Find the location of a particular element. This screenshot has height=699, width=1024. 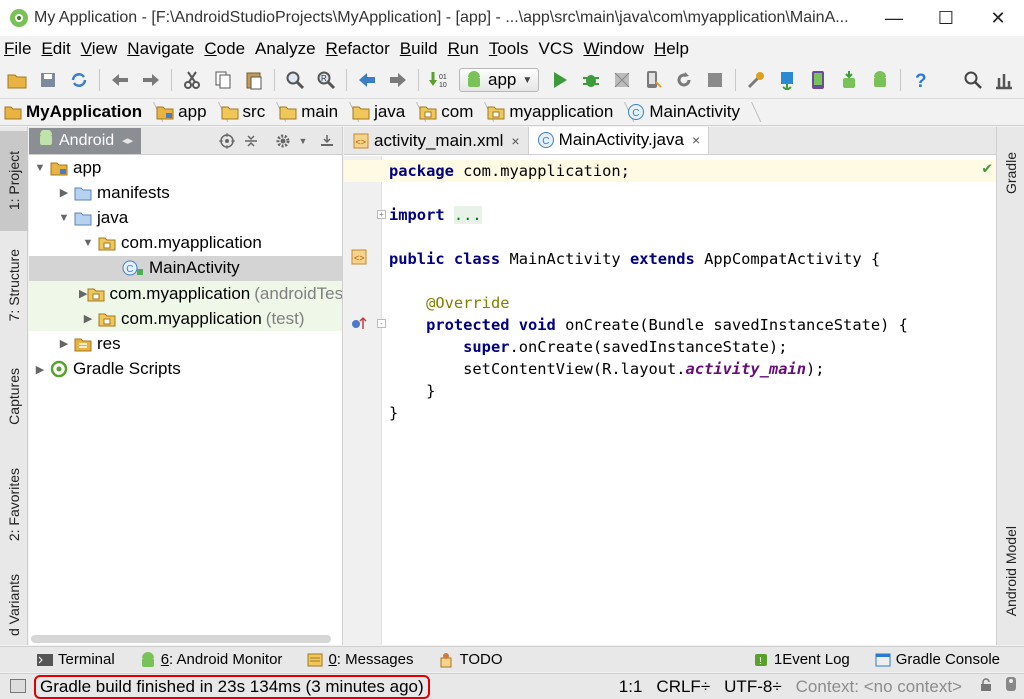

back-icon is located at coordinates (367, 80).